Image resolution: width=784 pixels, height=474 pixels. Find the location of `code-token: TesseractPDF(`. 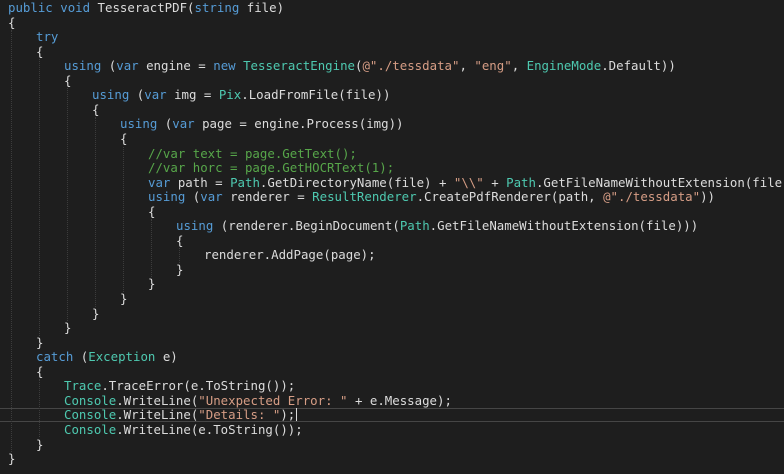

code-token: TesseractPDF( is located at coordinates (142, 7).